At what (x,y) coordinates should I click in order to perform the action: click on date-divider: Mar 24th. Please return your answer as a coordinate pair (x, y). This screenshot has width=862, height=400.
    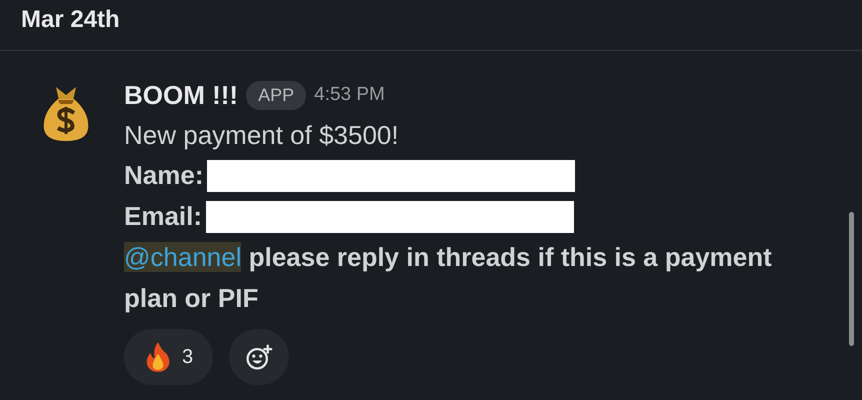
    Looking at the image, I should click on (70, 19).